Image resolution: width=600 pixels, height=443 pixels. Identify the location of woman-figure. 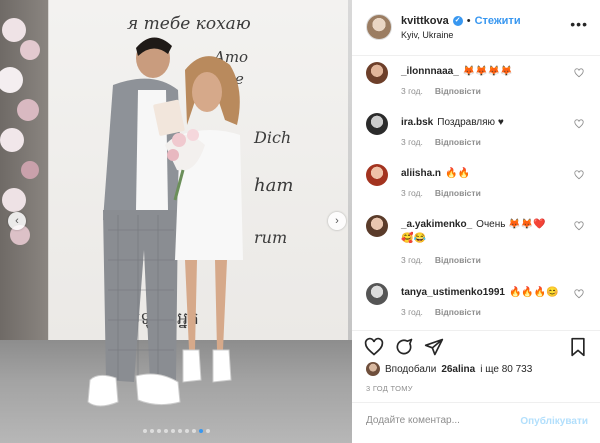
(204, 219).